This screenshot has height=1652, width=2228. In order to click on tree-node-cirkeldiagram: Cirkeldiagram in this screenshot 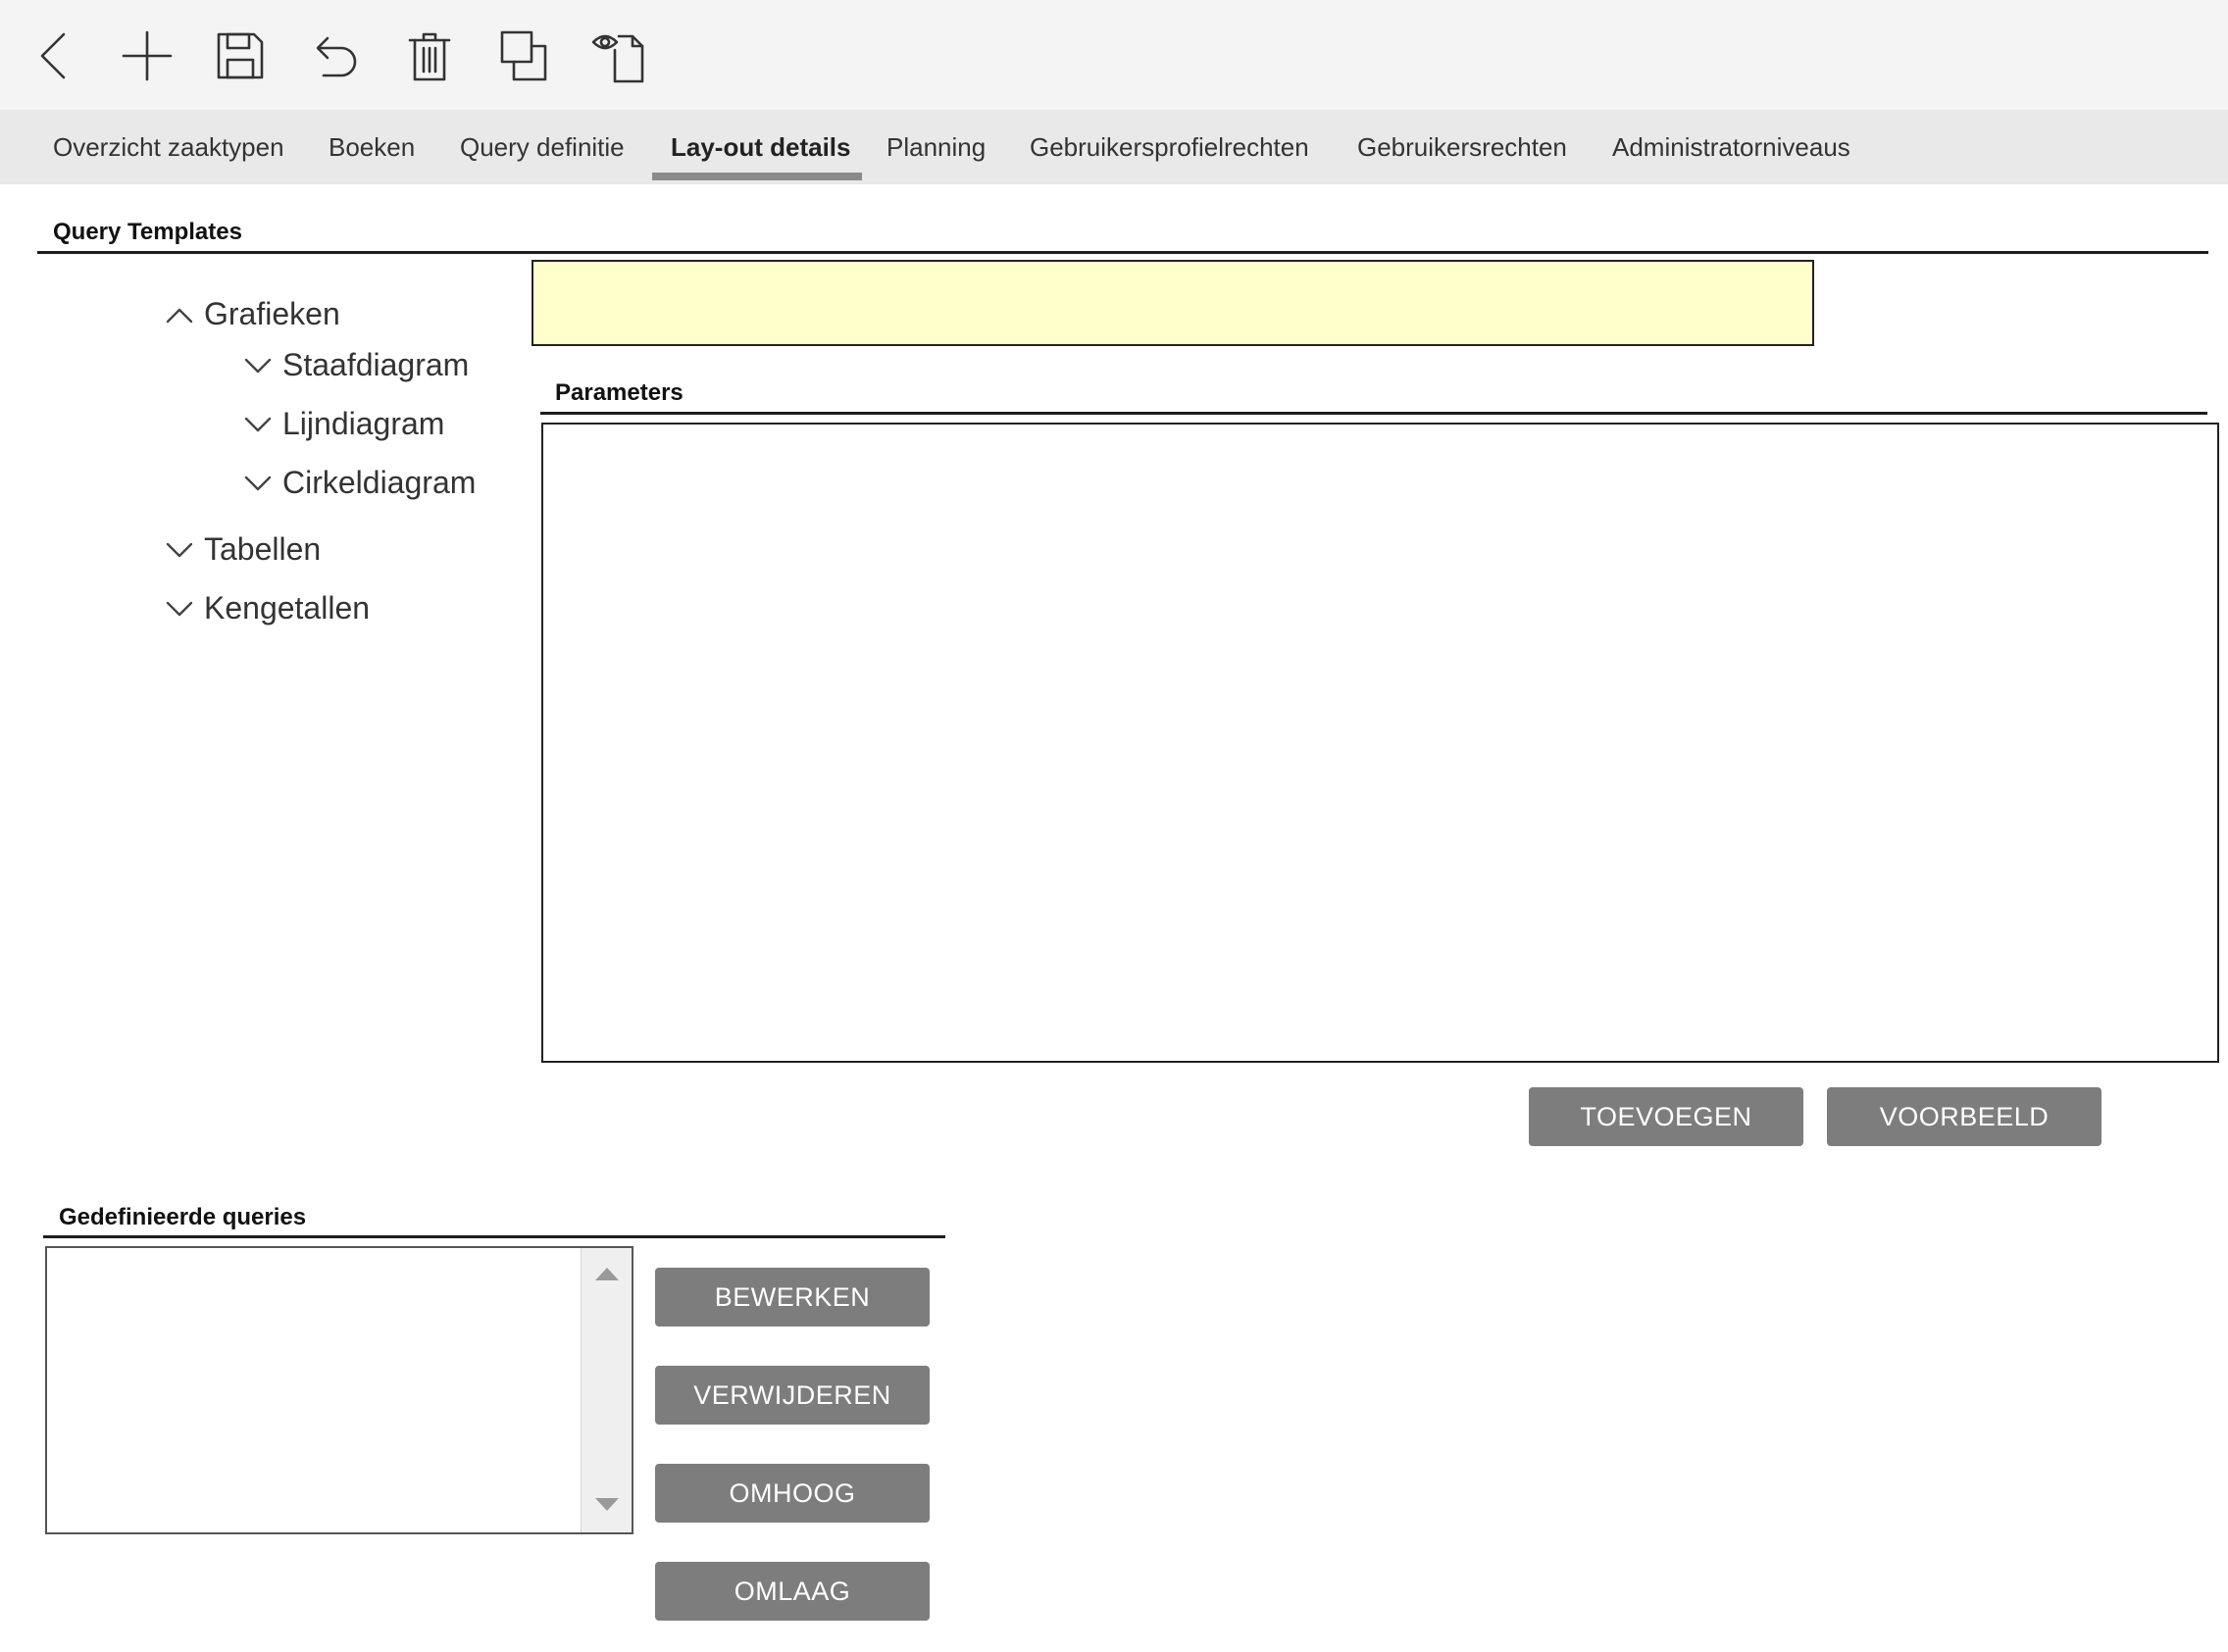, I will do `click(359, 483)`.